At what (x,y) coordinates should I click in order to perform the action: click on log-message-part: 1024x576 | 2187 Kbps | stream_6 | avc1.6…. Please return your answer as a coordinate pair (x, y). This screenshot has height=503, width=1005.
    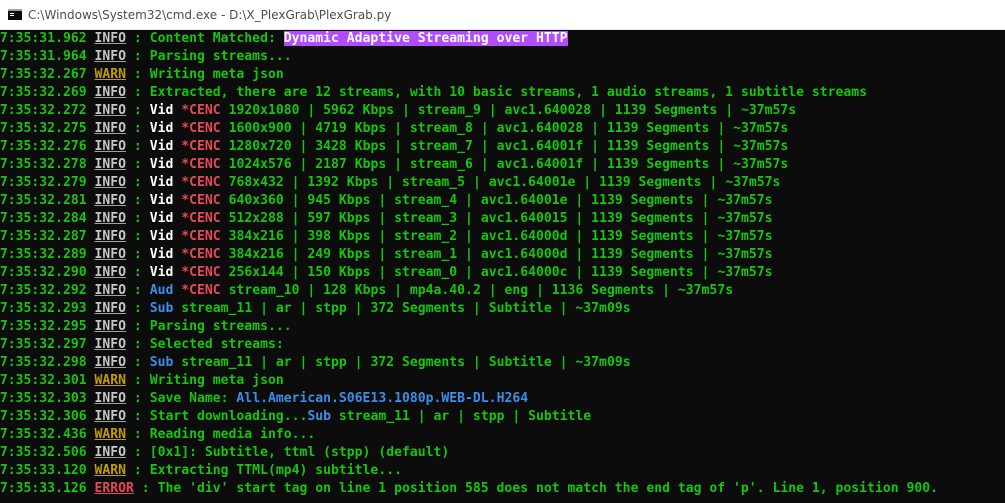
    Looking at the image, I should click on (508, 164).